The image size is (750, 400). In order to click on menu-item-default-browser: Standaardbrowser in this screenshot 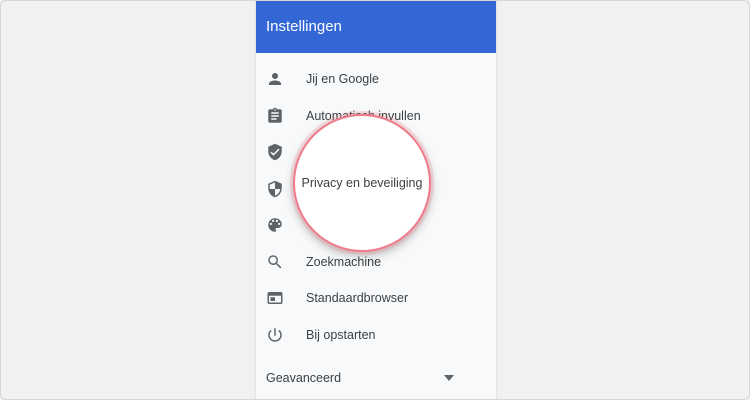, I will do `click(376, 298)`.